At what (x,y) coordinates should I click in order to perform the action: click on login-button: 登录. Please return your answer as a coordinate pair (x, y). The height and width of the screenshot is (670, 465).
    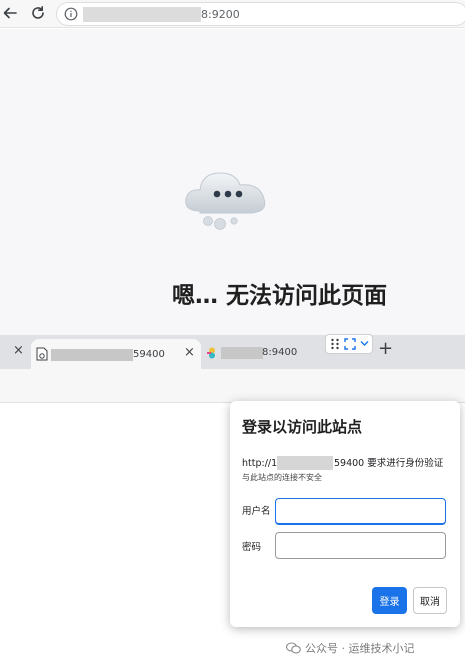
    Looking at the image, I should click on (389, 600).